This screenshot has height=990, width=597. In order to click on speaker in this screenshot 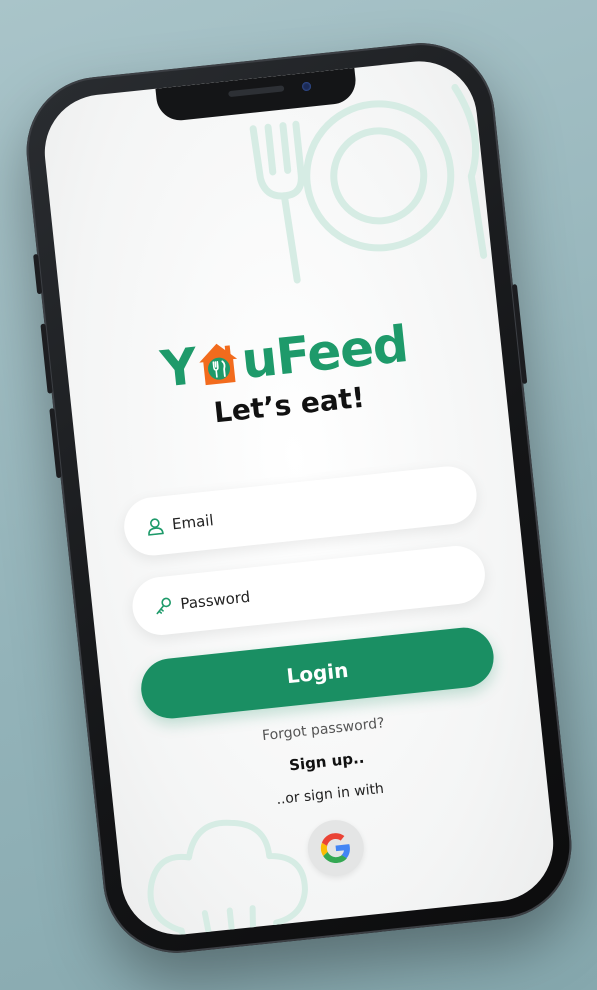, I will do `click(256, 91)`.